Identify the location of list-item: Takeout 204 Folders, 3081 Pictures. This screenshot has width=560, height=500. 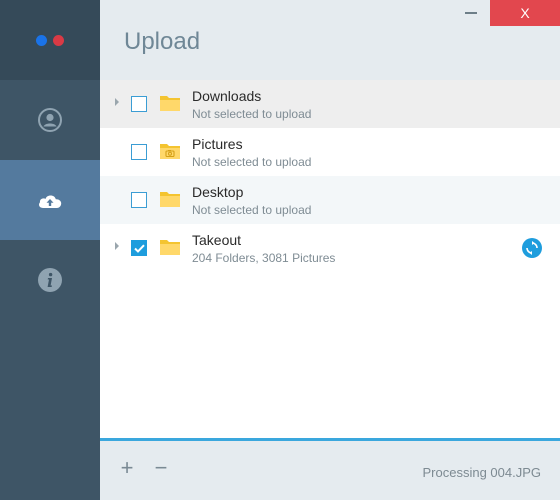
(330, 248).